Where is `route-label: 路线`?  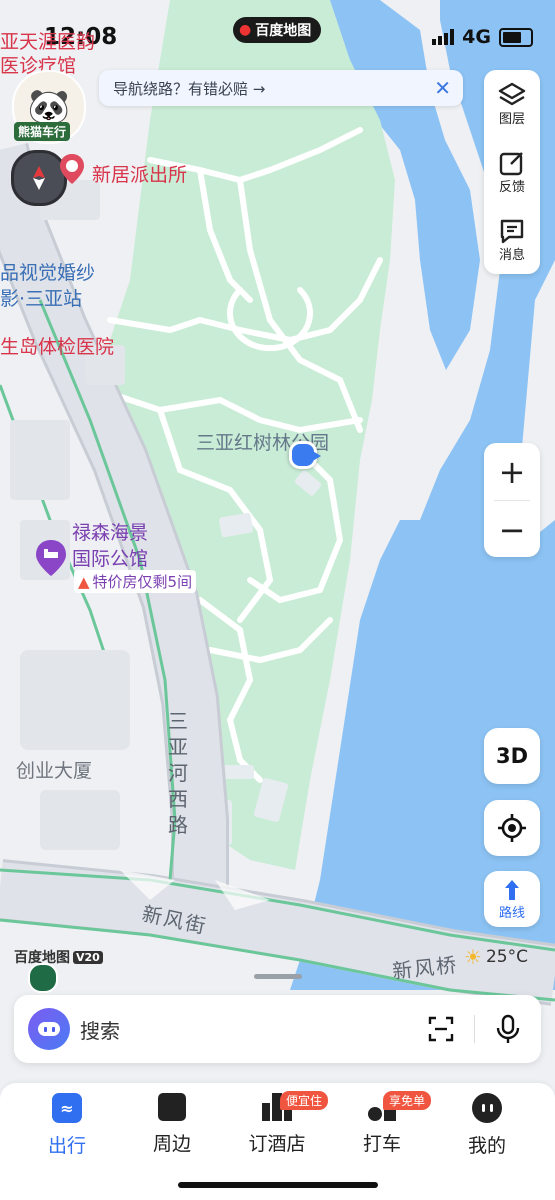
route-label: 路线 is located at coordinates (511, 913).